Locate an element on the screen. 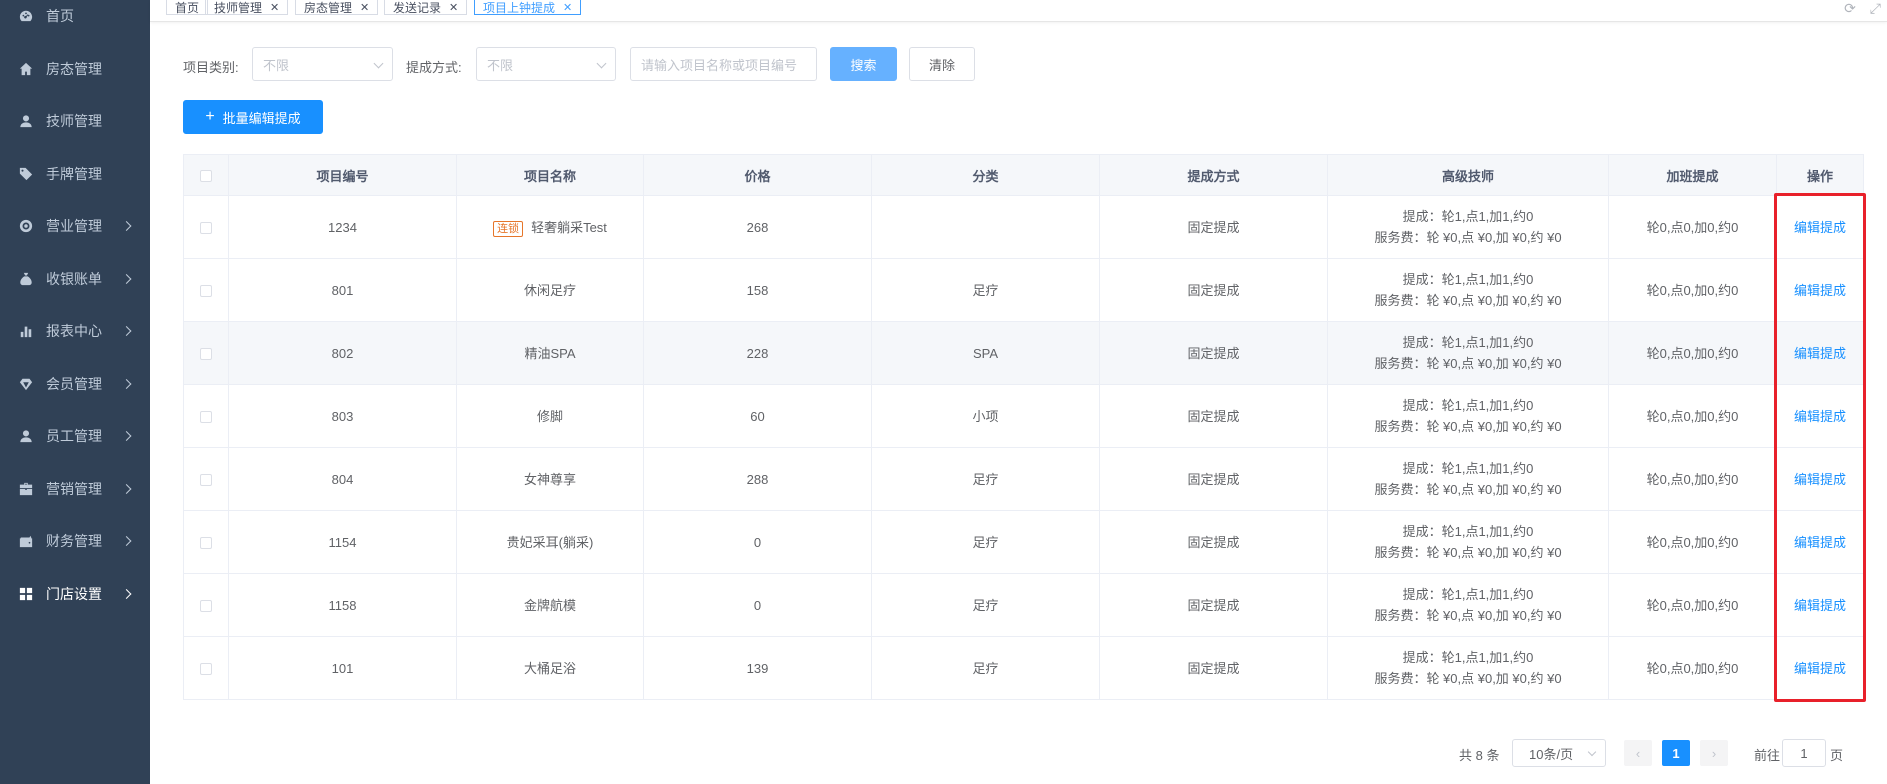  tab-label: 技师管理 is located at coordinates (238, 7).